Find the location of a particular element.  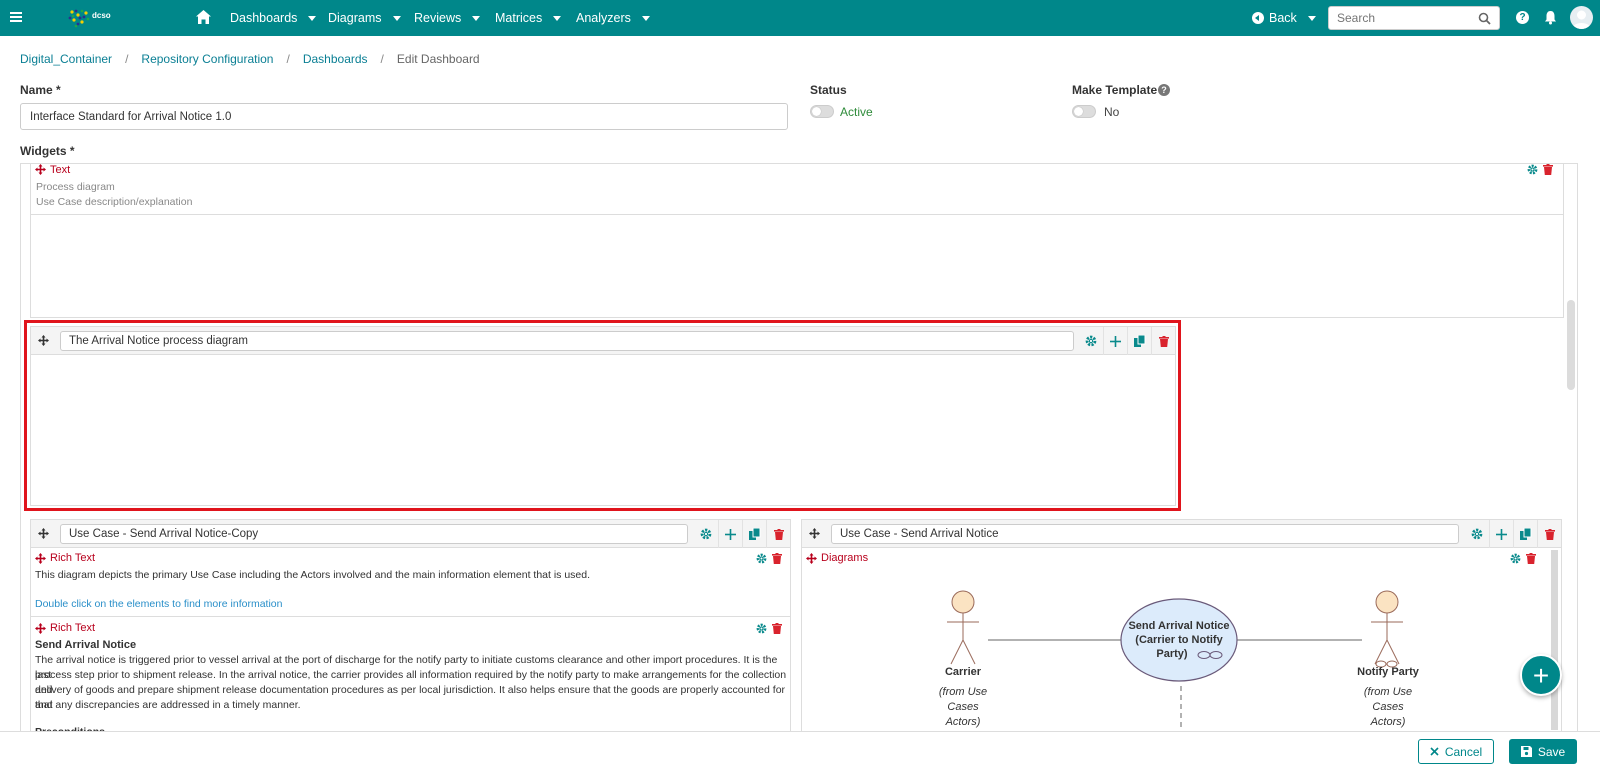

nav-diagrams: Diagrams is located at coordinates (364, 18).